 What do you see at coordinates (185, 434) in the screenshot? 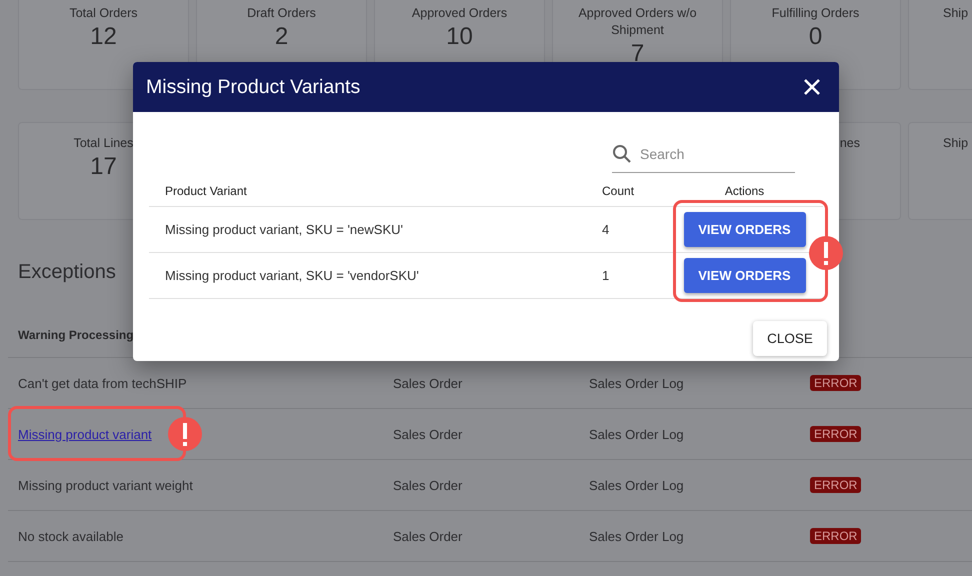
I see `exclamation-icon` at bounding box center [185, 434].